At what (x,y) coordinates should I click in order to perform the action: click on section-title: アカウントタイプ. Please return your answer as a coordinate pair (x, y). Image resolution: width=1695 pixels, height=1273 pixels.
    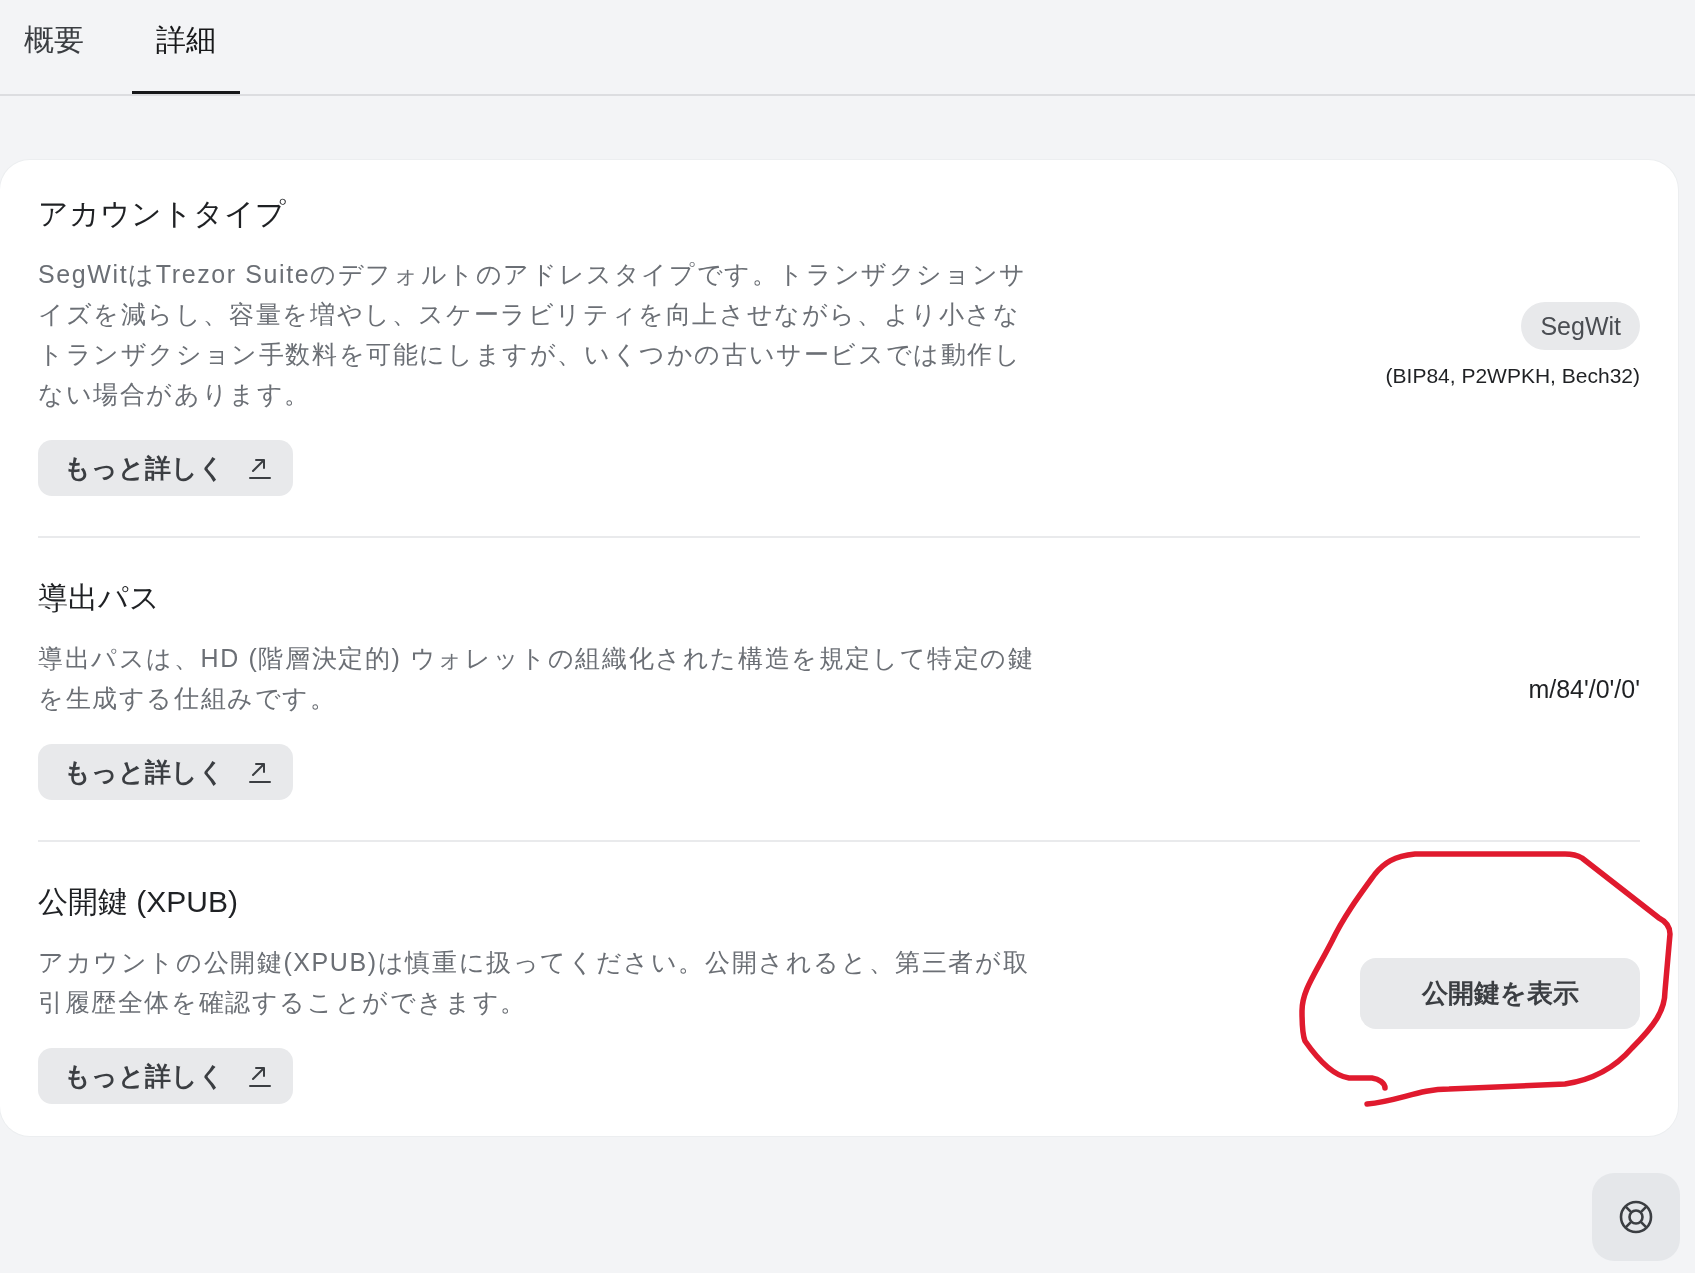
    Looking at the image, I should click on (162, 214).